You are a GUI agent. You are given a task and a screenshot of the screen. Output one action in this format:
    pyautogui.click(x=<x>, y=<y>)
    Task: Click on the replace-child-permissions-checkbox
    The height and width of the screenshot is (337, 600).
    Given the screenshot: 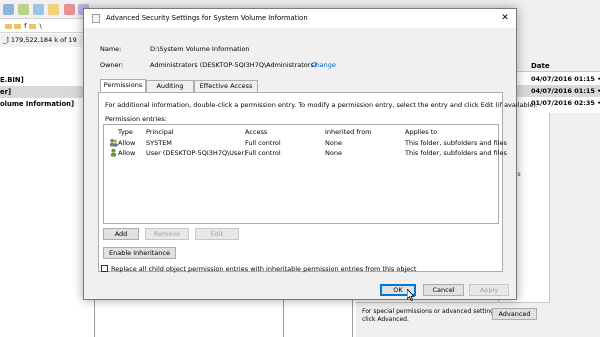 What is the action you would take?
    pyautogui.click(x=104, y=268)
    